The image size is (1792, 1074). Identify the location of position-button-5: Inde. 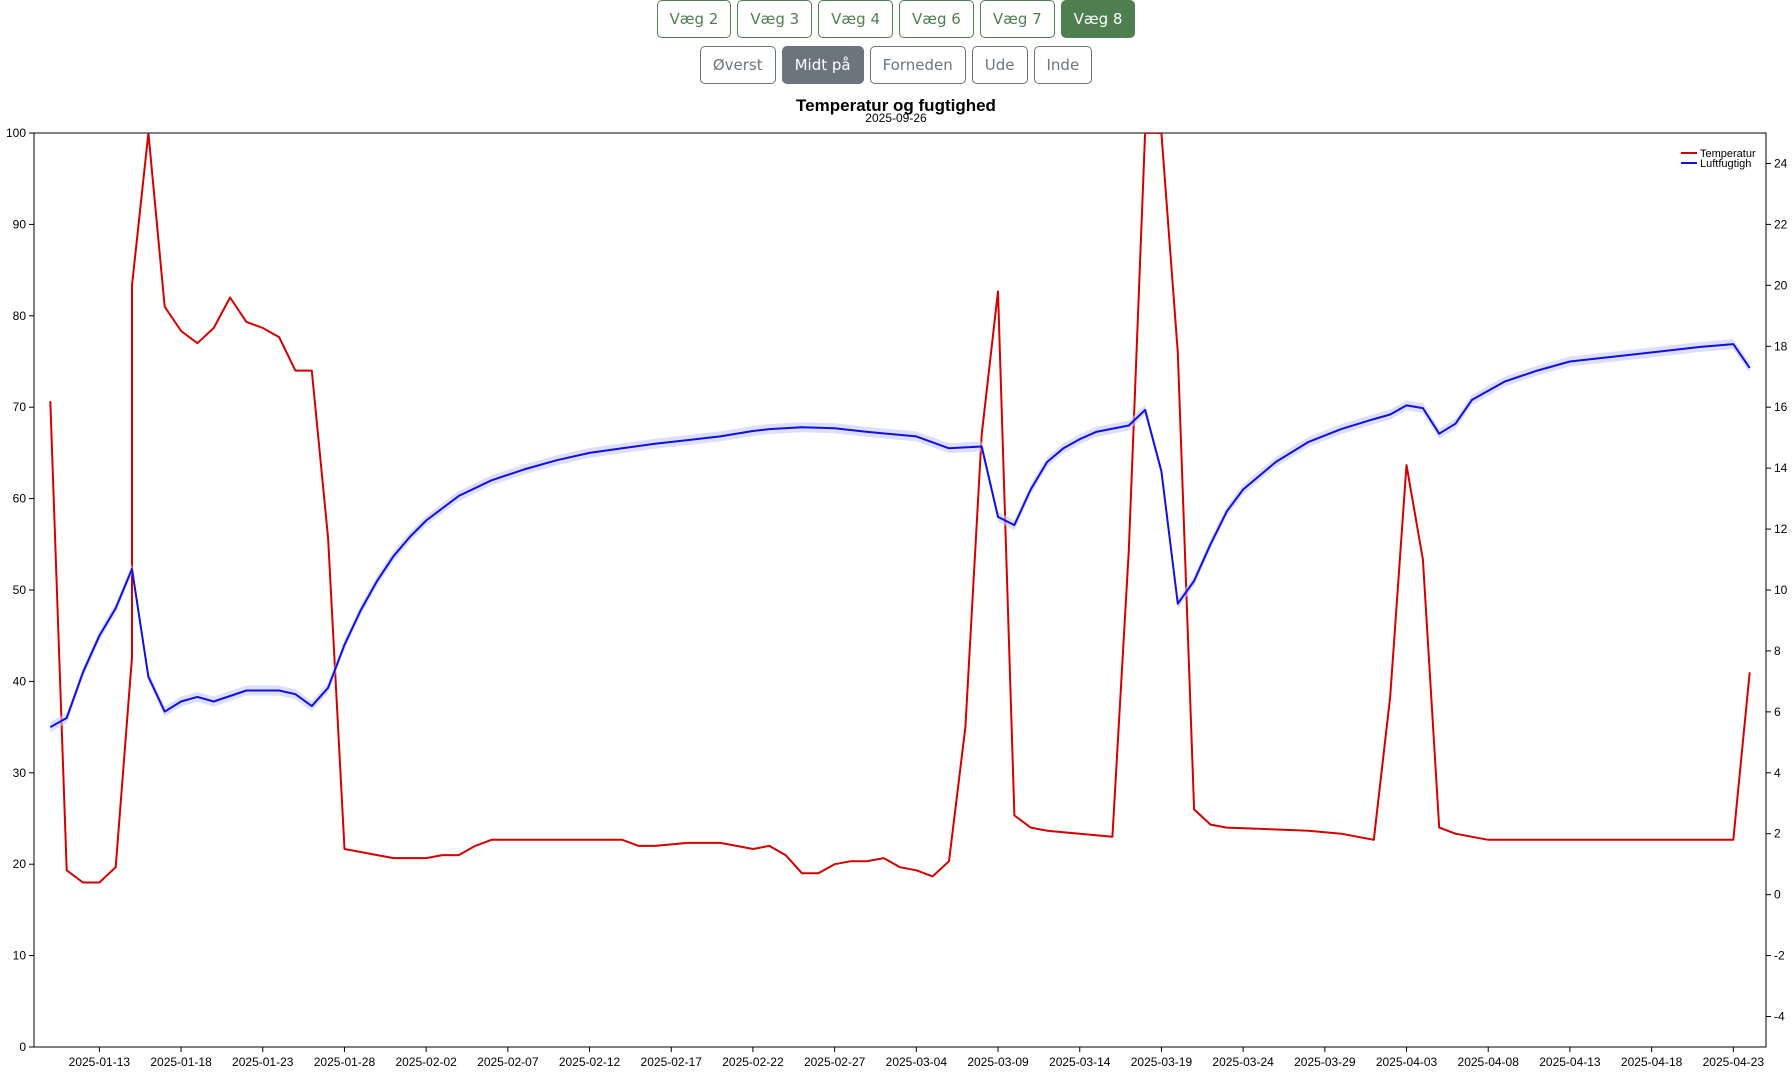
(1063, 65).